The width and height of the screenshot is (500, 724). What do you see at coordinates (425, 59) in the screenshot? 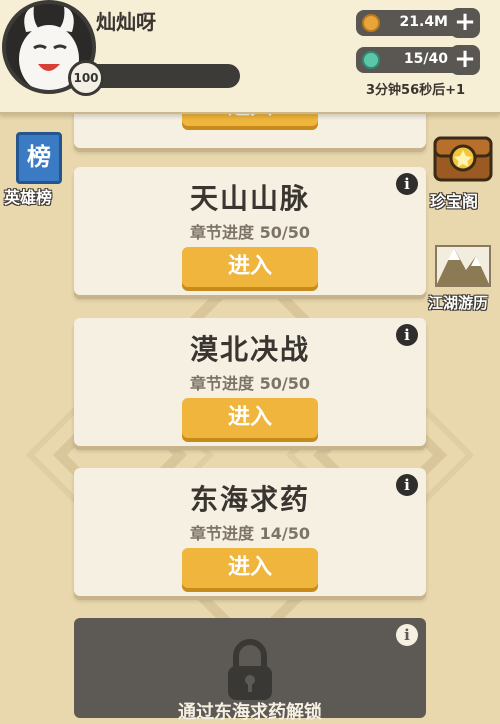
I see `energy-amount: 15/40` at bounding box center [425, 59].